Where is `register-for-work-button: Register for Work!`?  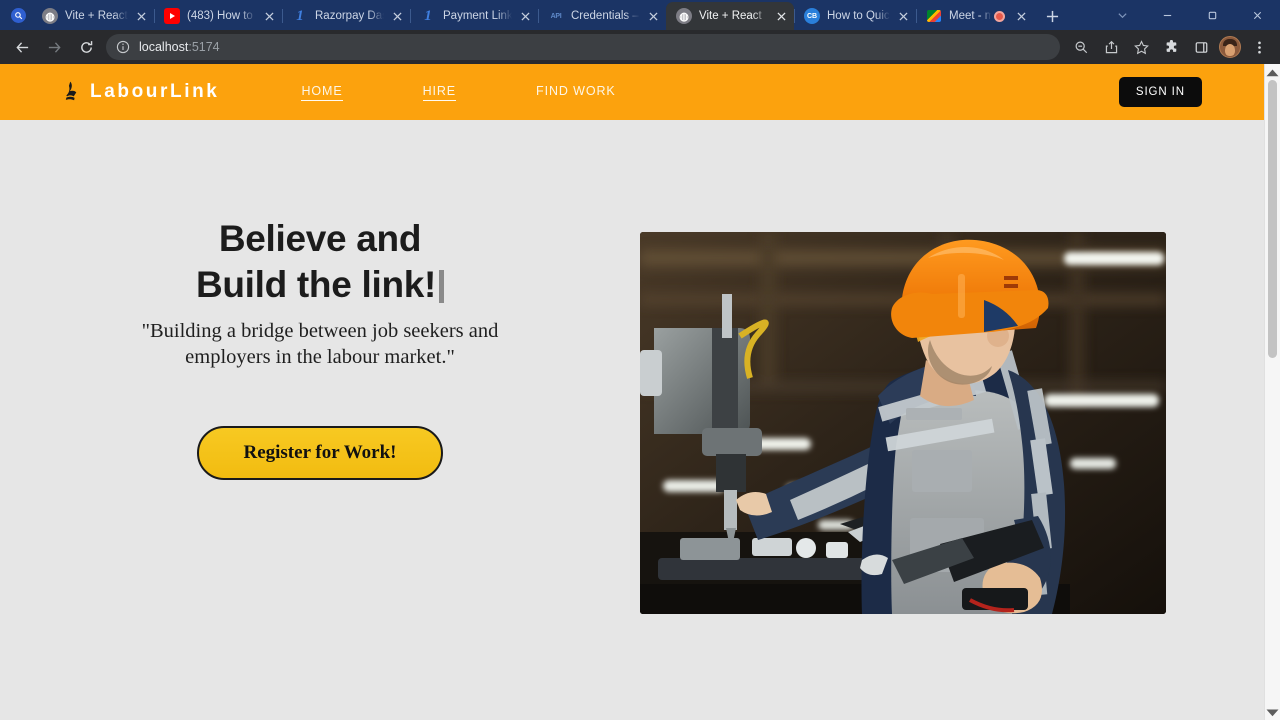 register-for-work-button: Register for Work! is located at coordinates (320, 453).